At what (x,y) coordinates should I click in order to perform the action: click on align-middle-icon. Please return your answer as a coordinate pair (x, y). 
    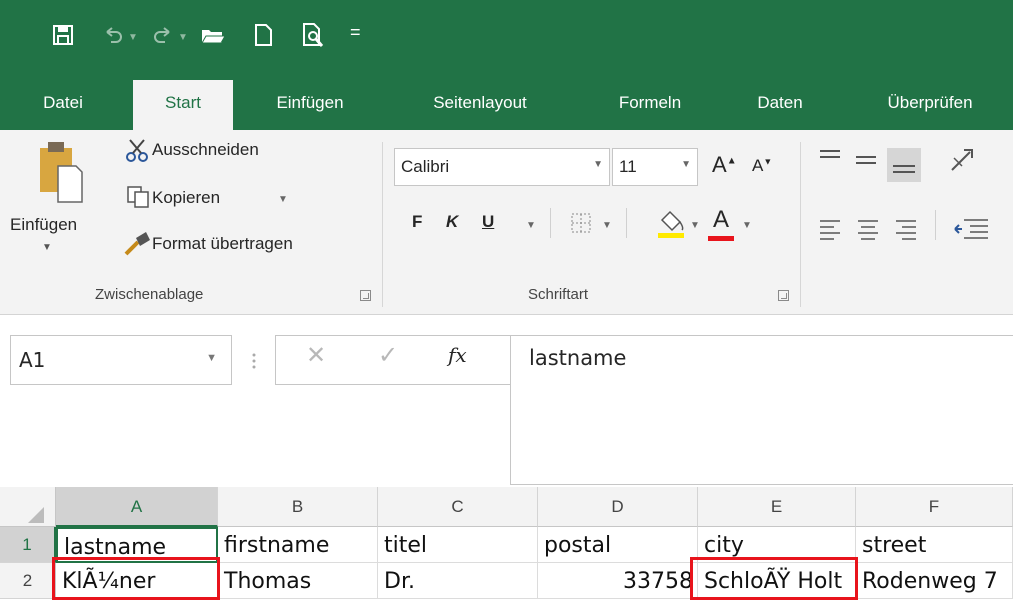
    Looking at the image, I should click on (867, 161).